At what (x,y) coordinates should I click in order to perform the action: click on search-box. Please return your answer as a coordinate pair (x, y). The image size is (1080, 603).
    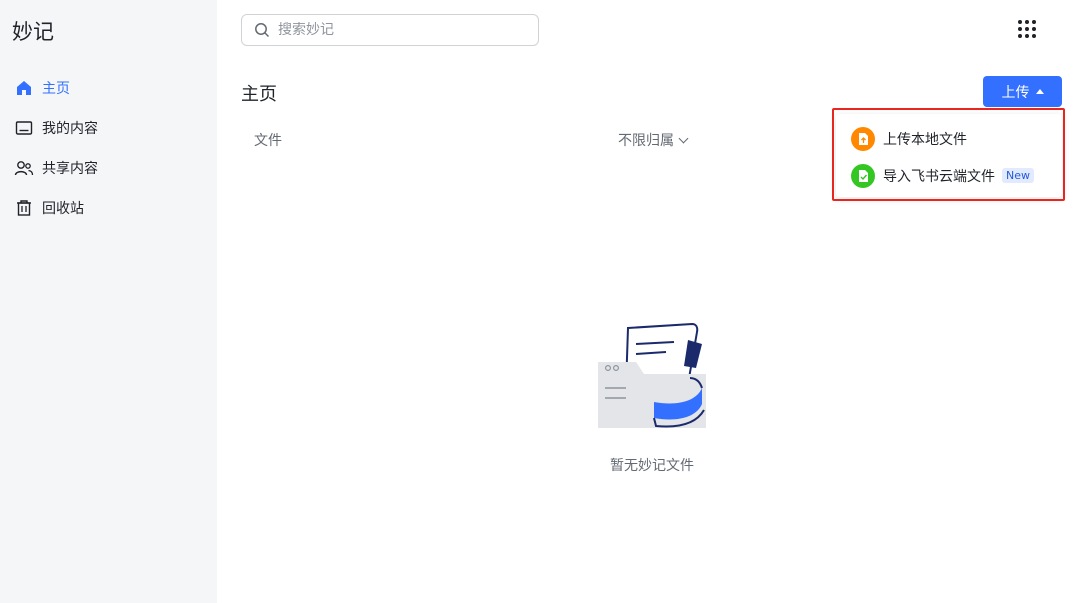
    Looking at the image, I should click on (390, 30).